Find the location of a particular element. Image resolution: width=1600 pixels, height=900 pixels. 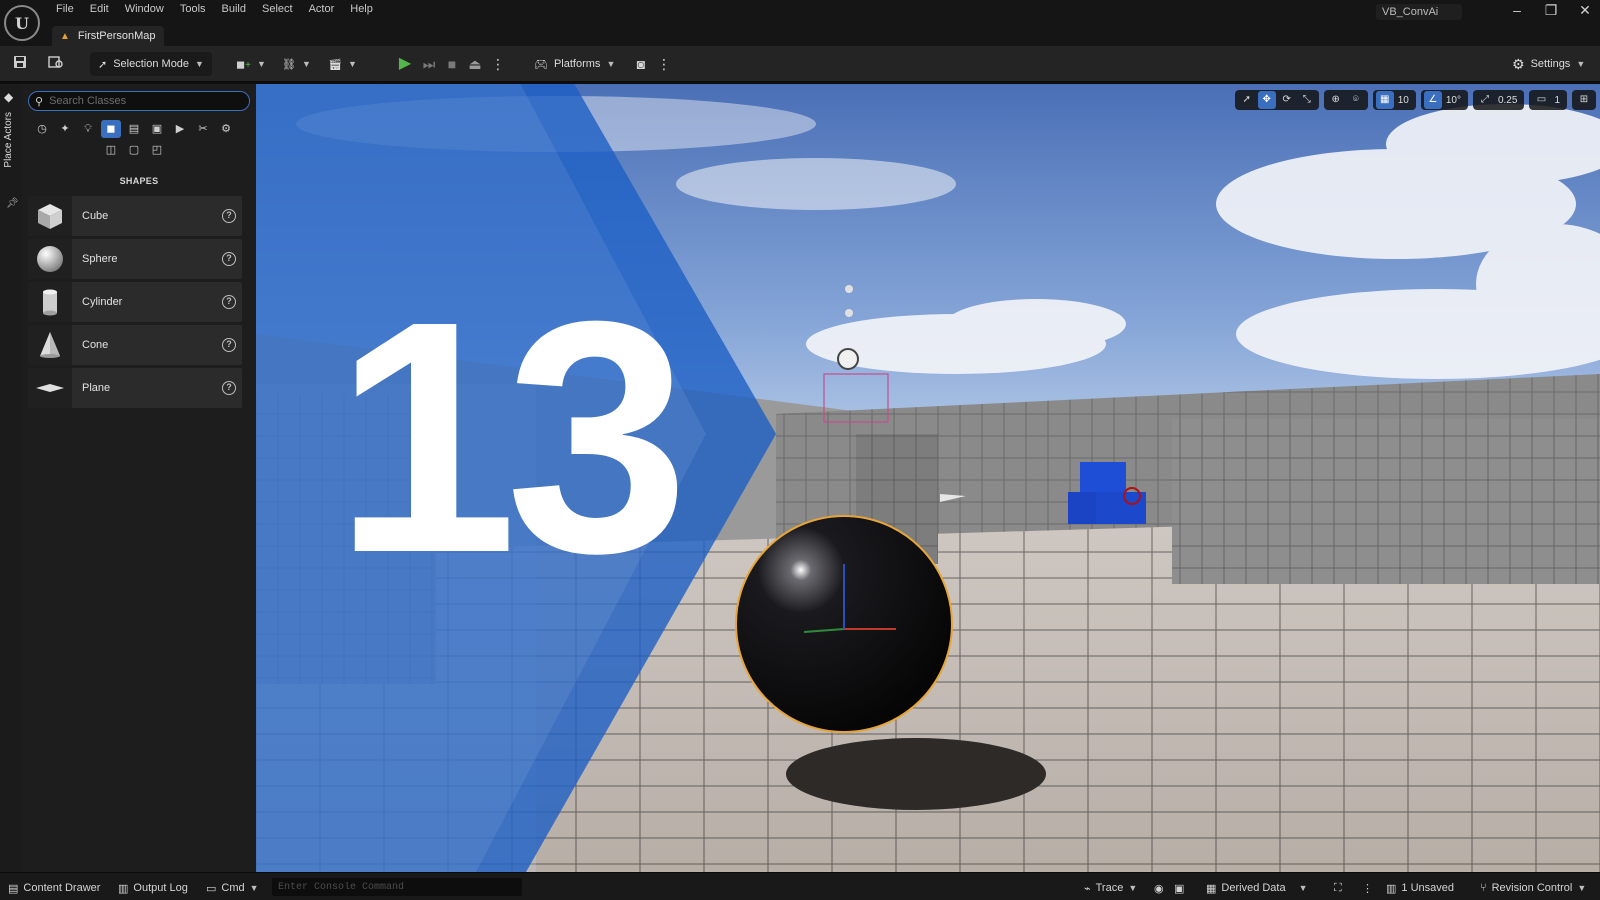

shape-label: Plane is located at coordinates (96, 388).